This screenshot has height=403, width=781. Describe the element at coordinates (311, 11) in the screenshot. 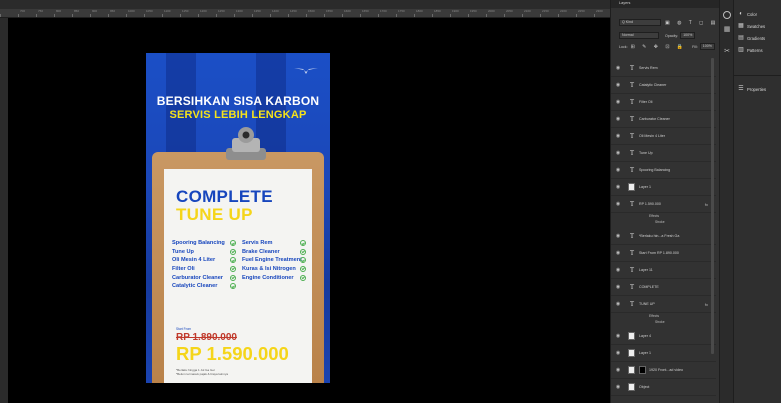

I see `ruler-number: 1500` at that location.